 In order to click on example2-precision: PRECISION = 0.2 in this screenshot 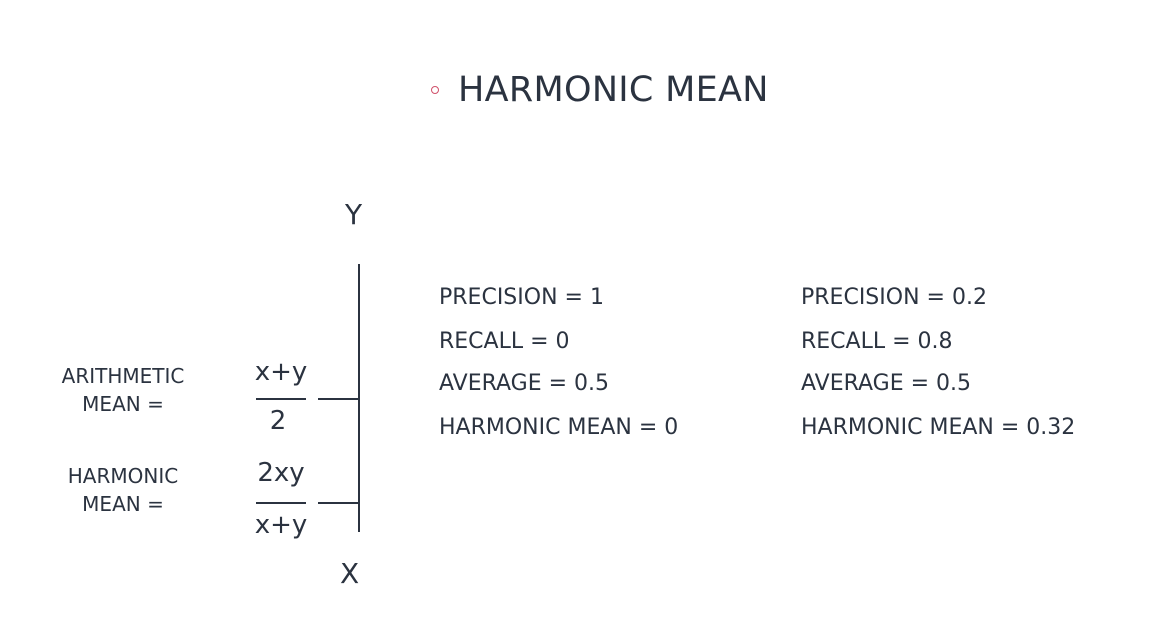, I will do `click(894, 297)`.